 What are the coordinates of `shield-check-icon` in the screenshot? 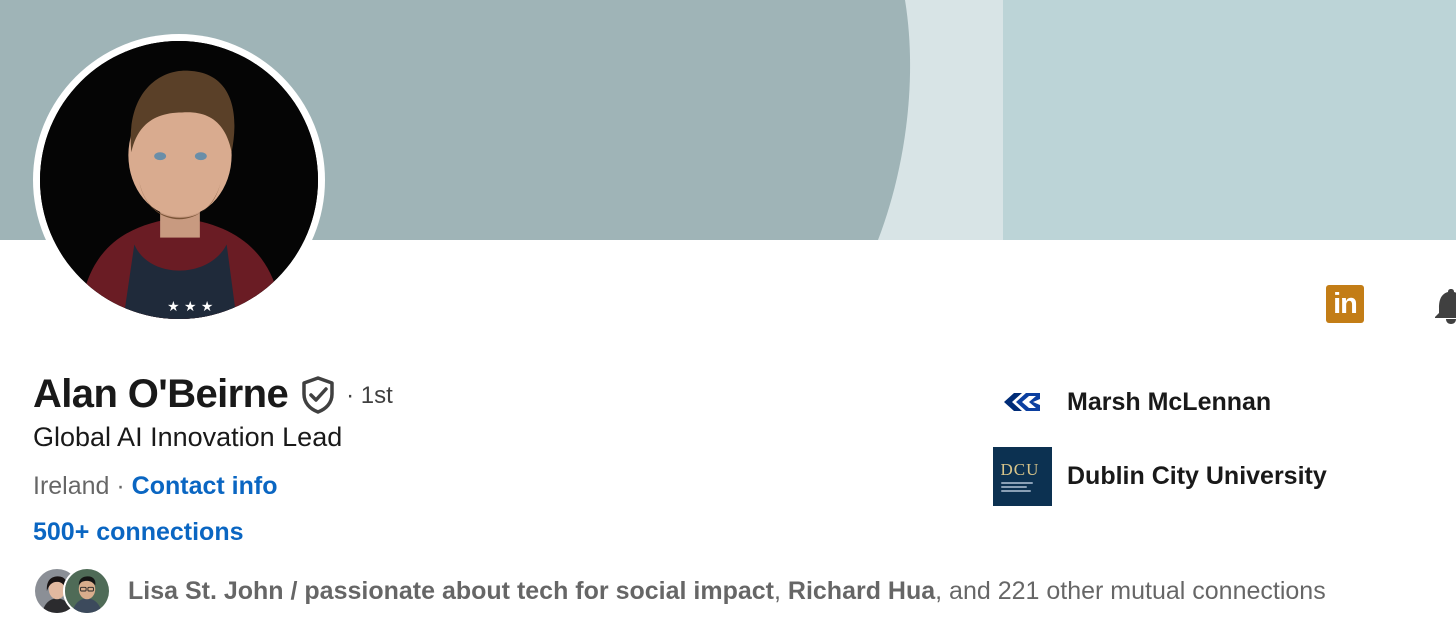 It's located at (318, 395).